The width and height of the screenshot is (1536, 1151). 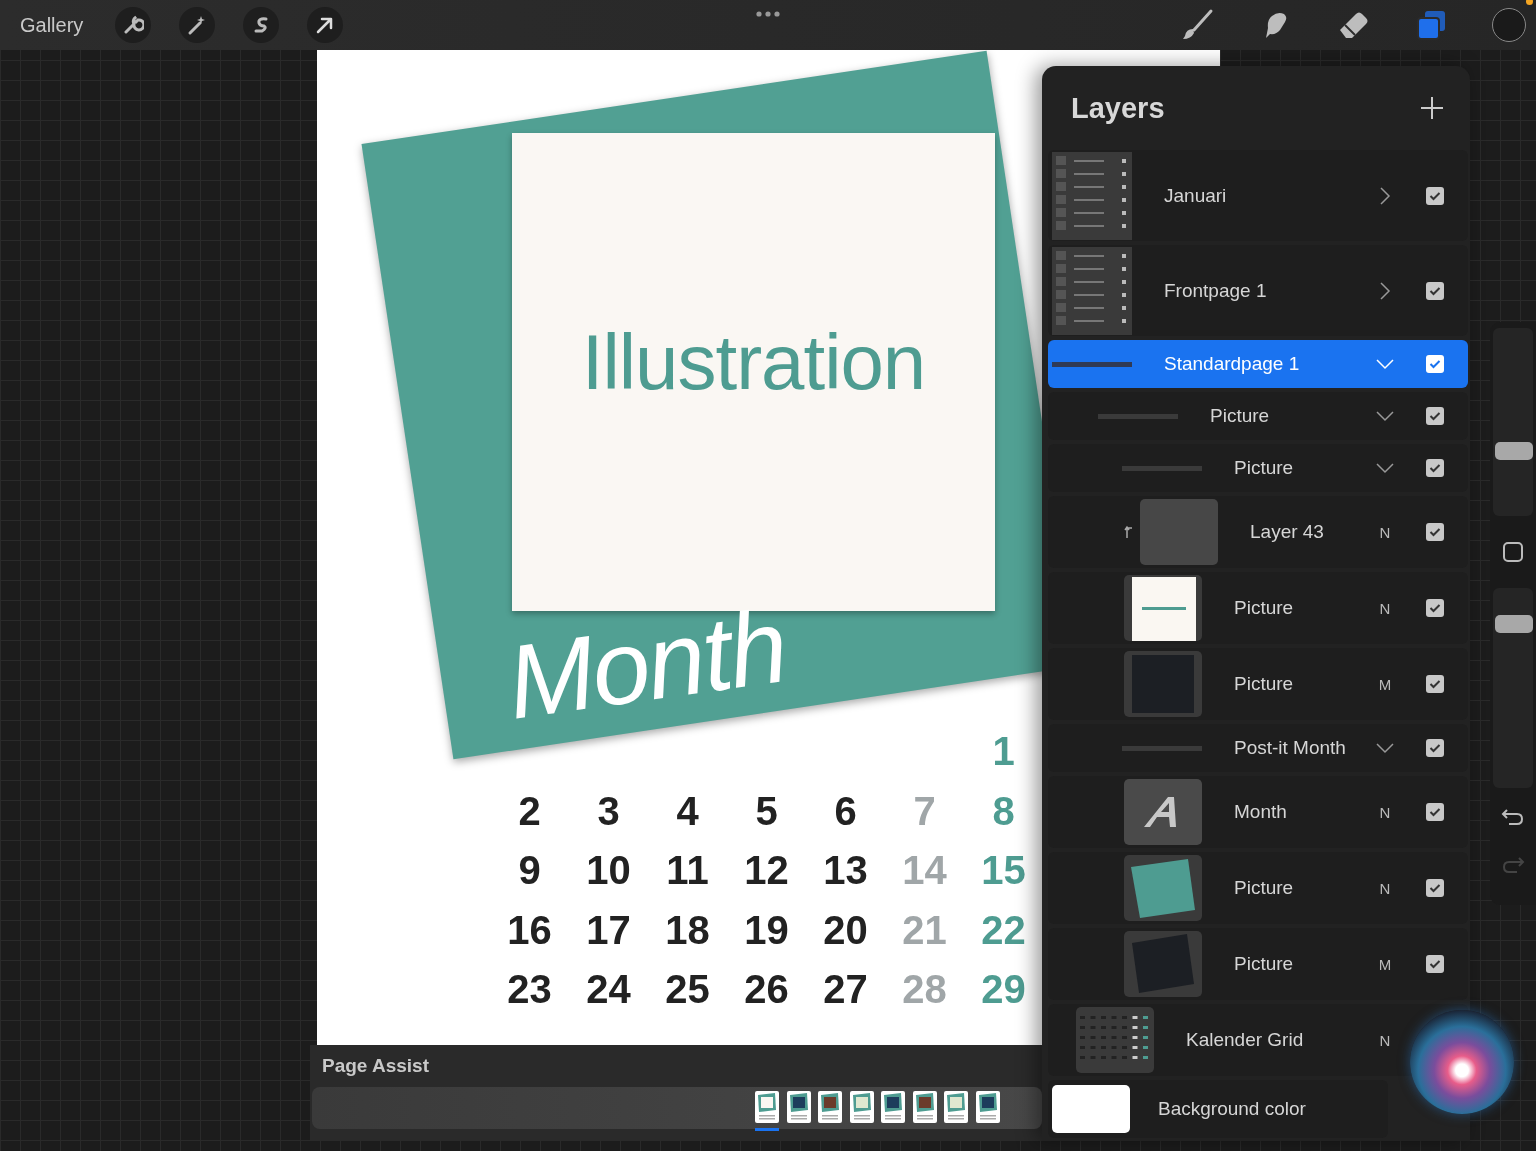 I want to click on add-icon, so click(x=1432, y=108).